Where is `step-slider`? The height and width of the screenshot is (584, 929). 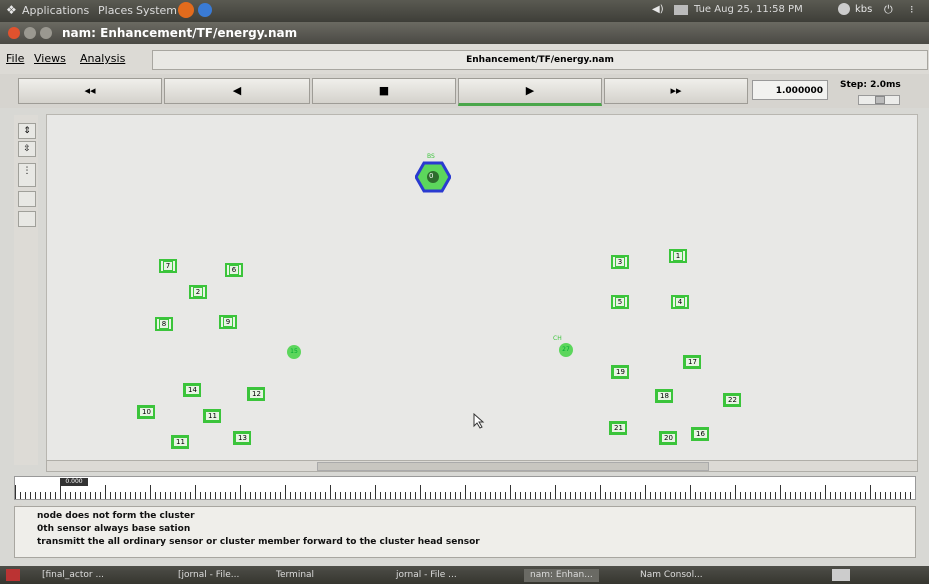 step-slider is located at coordinates (879, 100).